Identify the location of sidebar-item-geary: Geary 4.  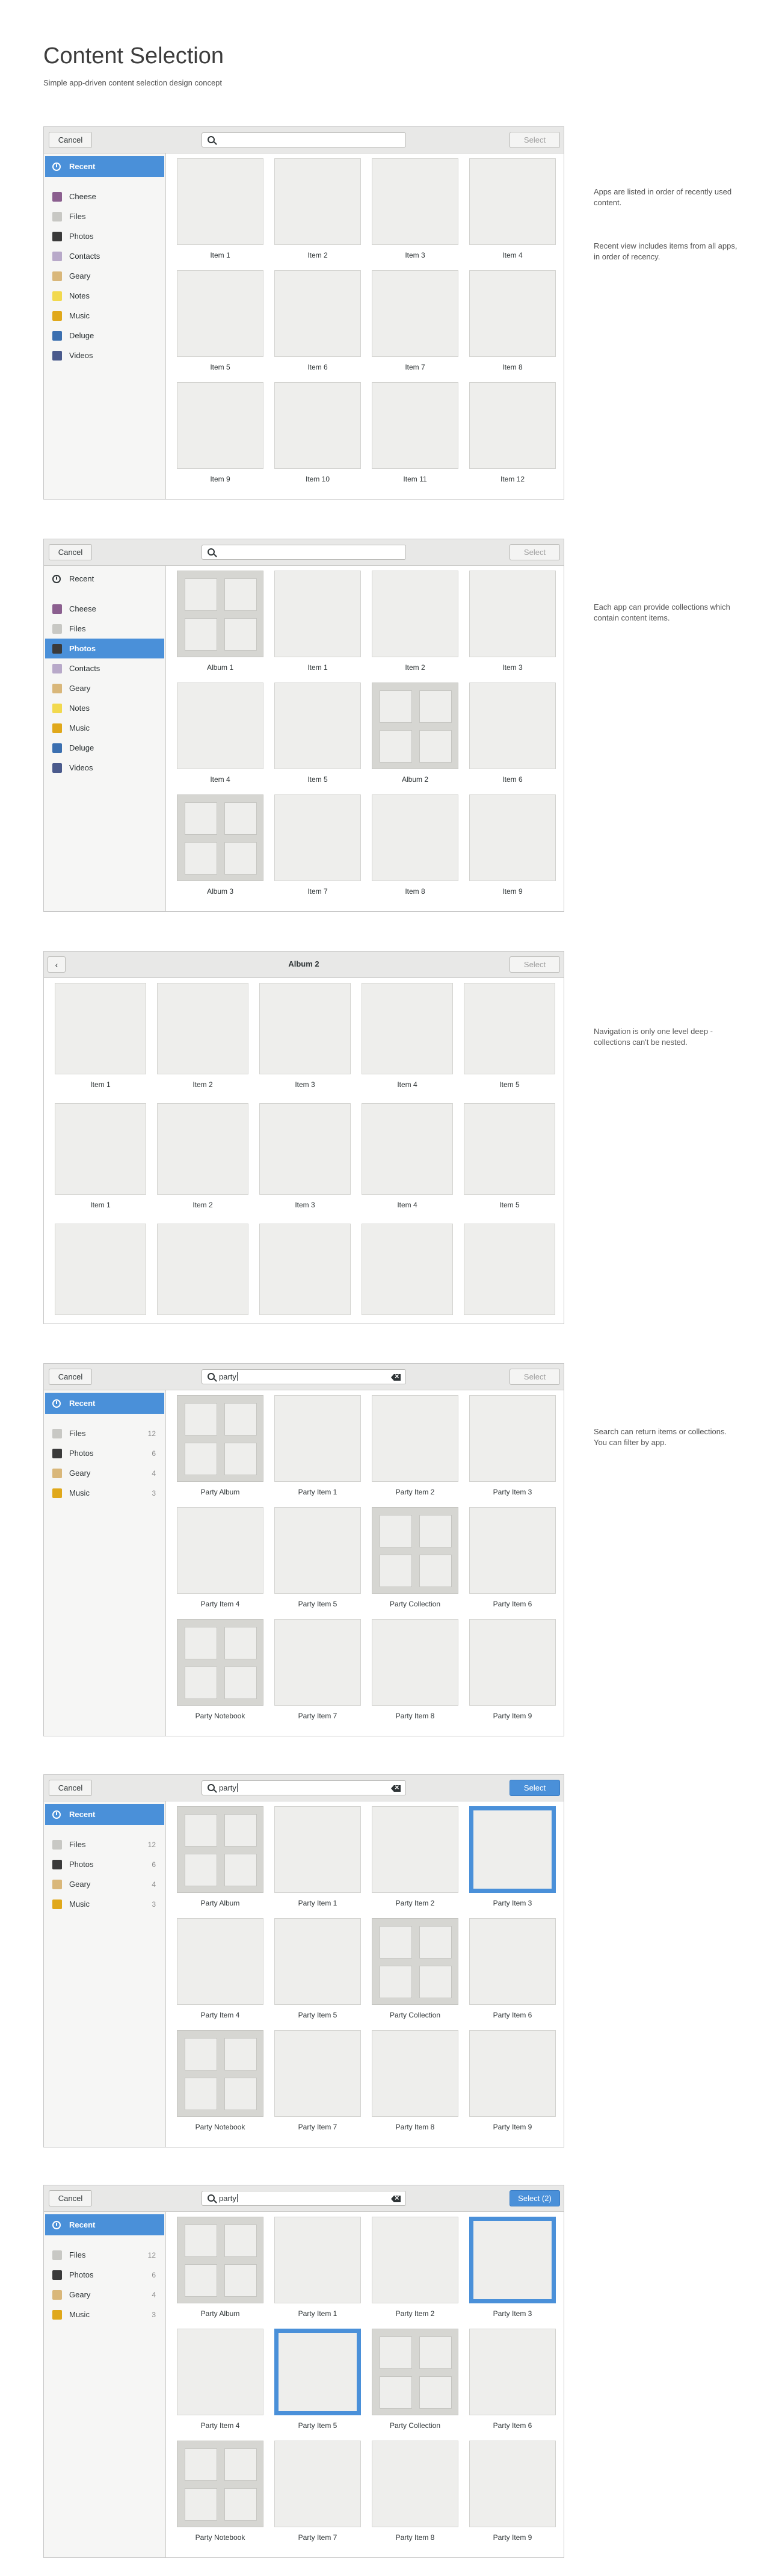
(104, 1884).